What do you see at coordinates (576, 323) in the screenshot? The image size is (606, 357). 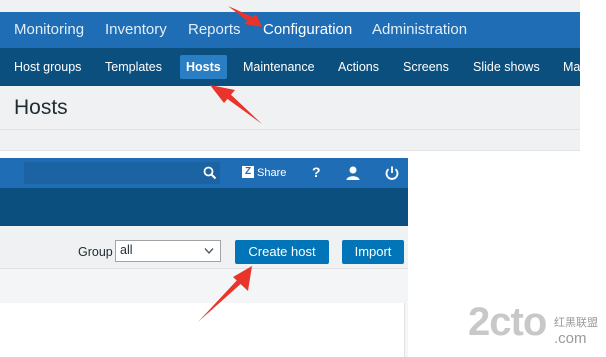 I see `watermark-sub: 红黑联盟` at bounding box center [576, 323].